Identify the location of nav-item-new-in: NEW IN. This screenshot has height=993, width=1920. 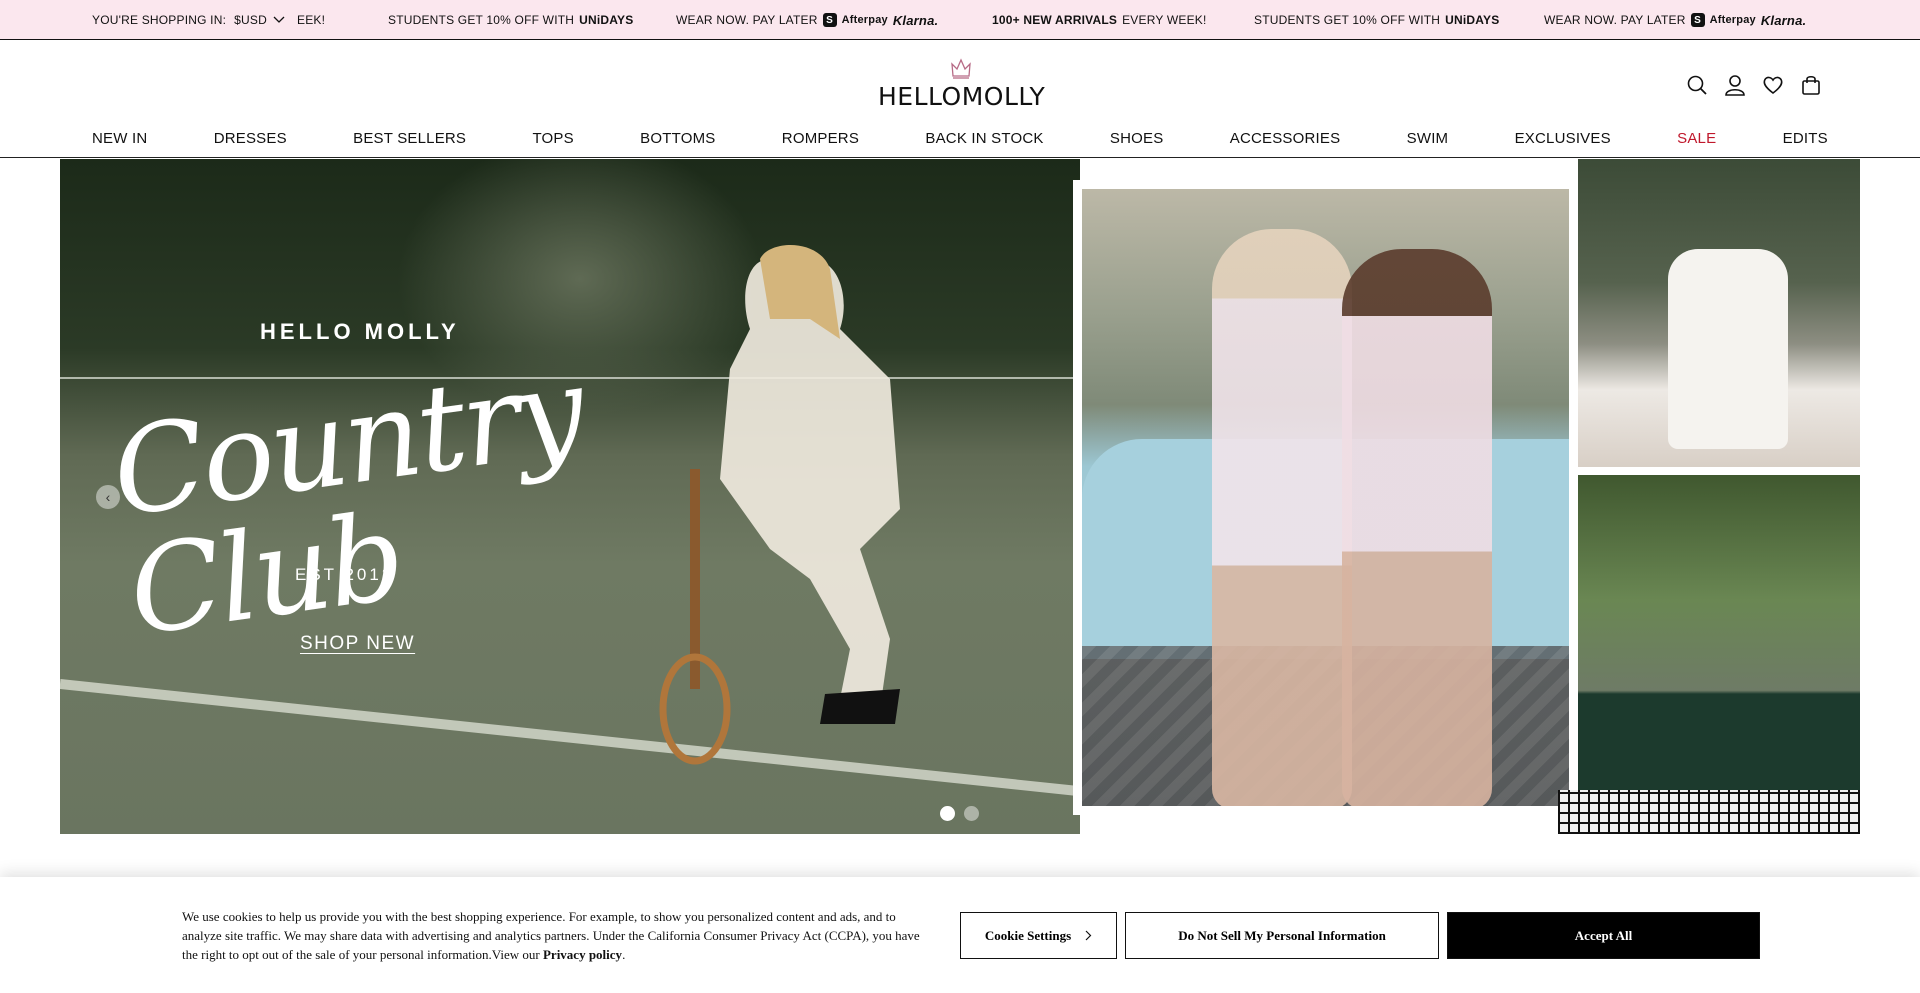
(119, 138).